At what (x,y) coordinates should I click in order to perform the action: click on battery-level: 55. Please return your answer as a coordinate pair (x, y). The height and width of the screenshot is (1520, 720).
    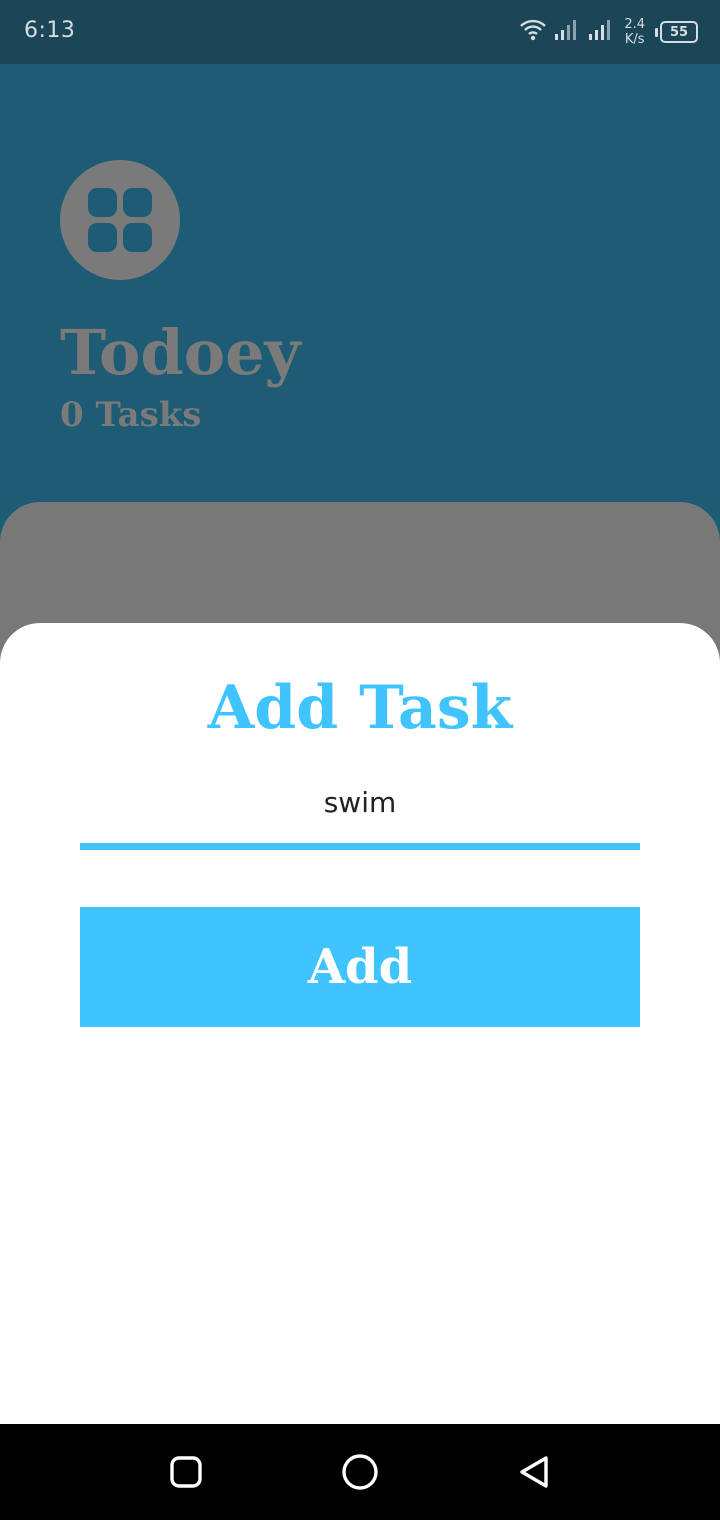
    Looking at the image, I should click on (679, 32).